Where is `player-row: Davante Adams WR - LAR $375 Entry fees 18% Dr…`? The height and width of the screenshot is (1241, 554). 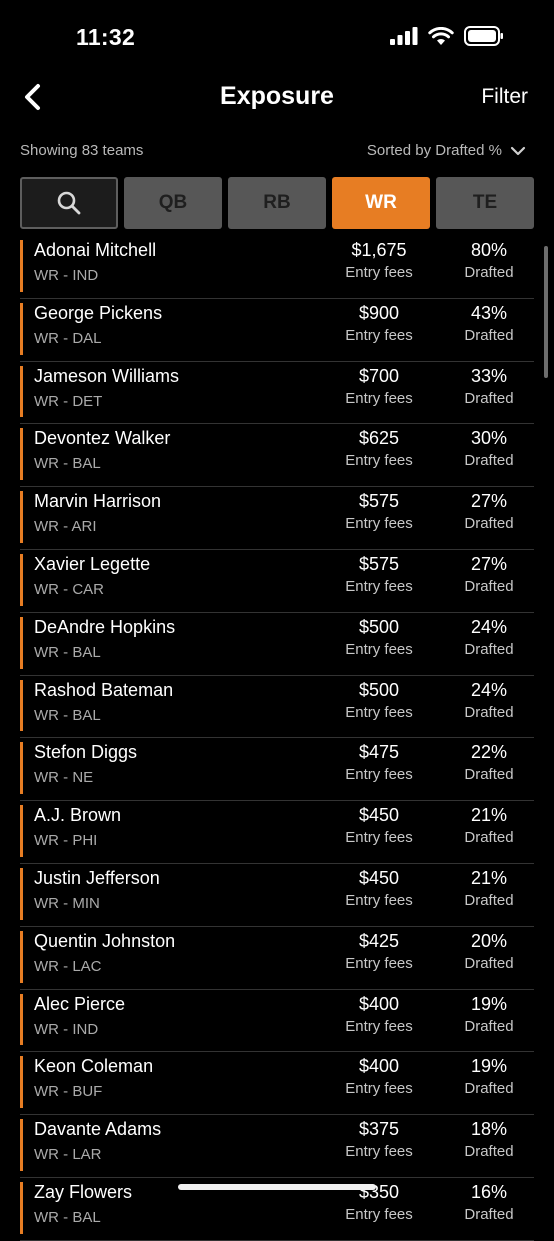
player-row: Davante Adams WR - LAR $375 Entry fees 18% Dr… is located at coordinates (277, 1146).